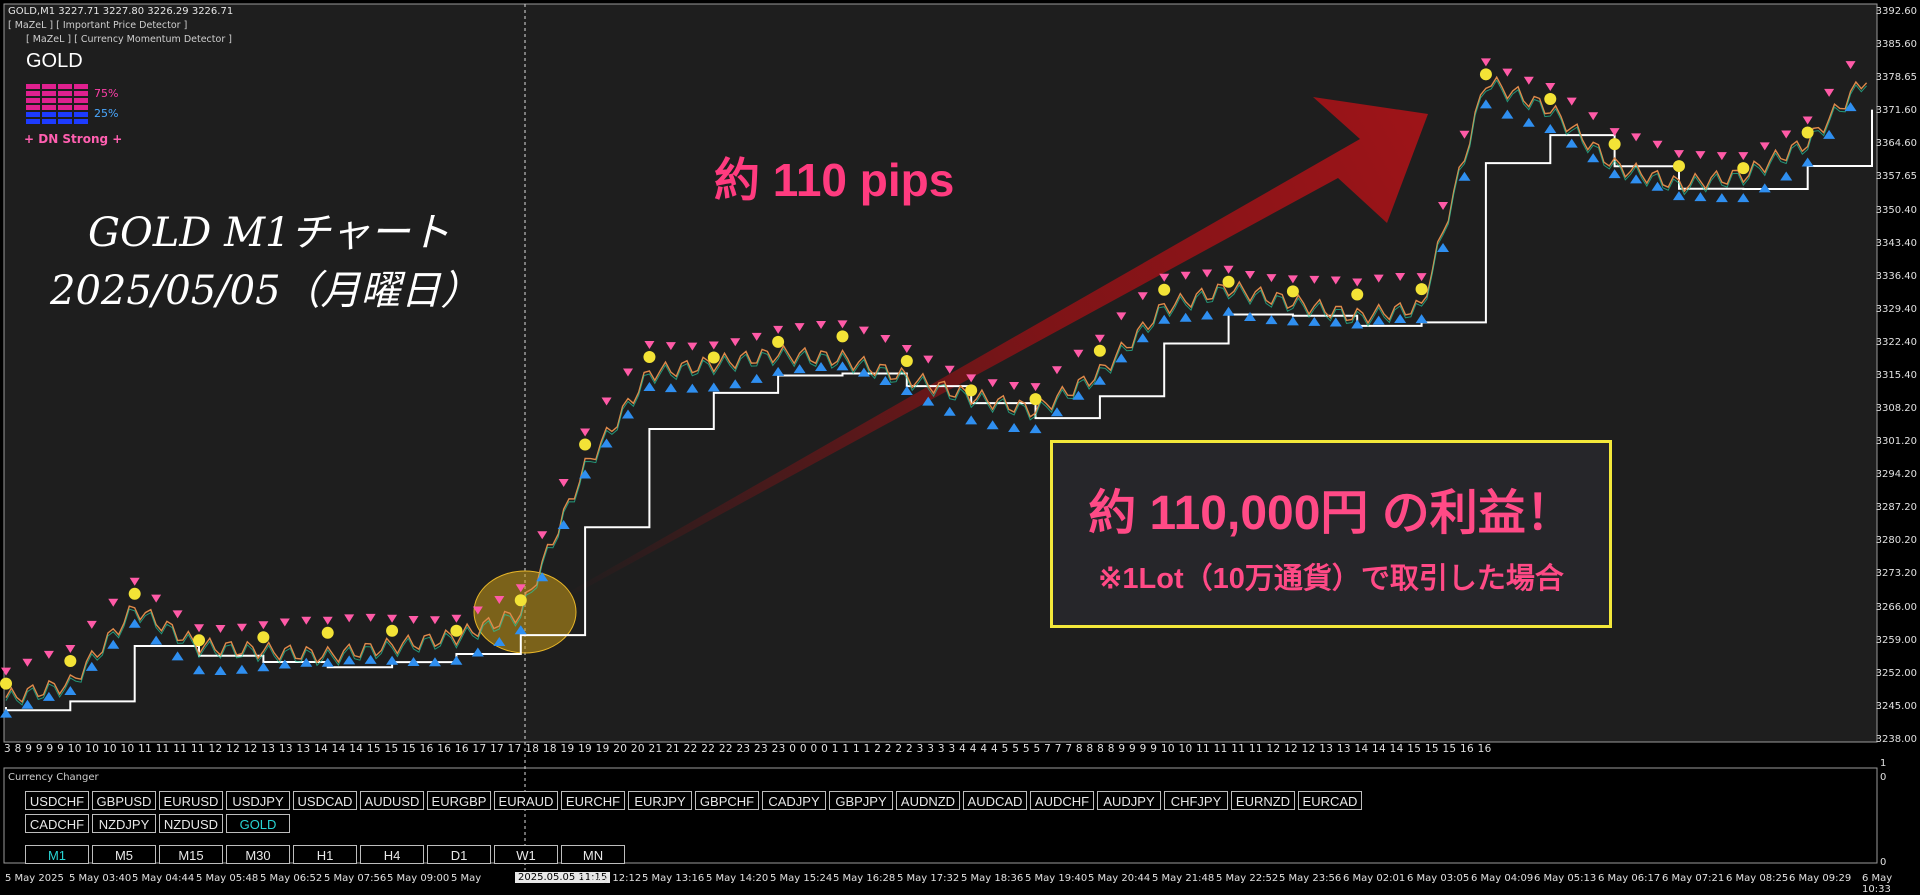 The width and height of the screenshot is (1920, 895). Describe the element at coordinates (355, 878) in the screenshot. I see `time-tick: 5 May 07:56` at that location.